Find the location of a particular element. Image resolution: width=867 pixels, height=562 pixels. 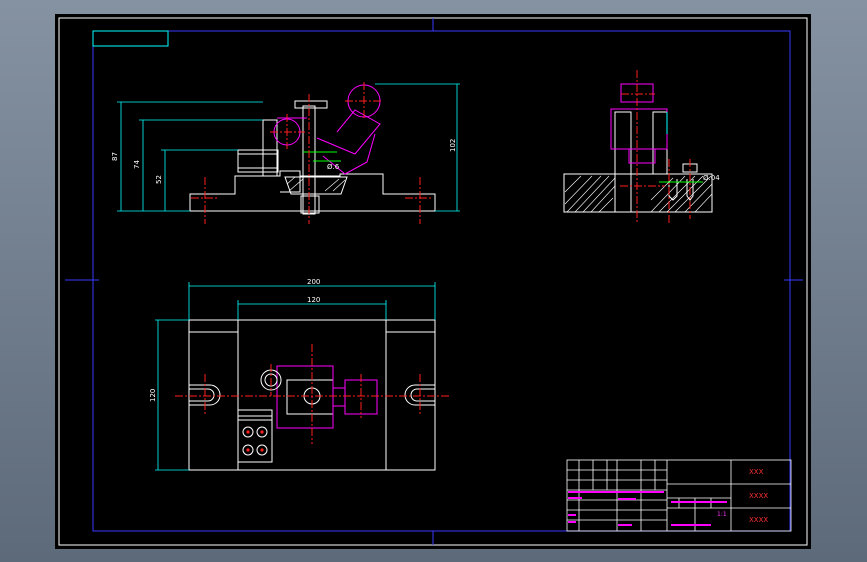

side-view: Ø.04 is located at coordinates (641, 147).